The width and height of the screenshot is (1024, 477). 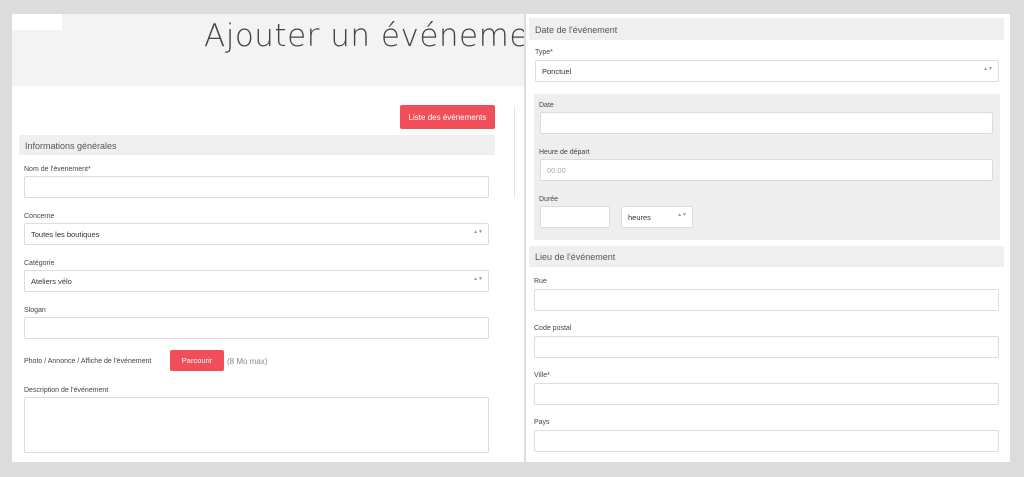 I want to click on city-label: Ville*, so click(x=542, y=375).